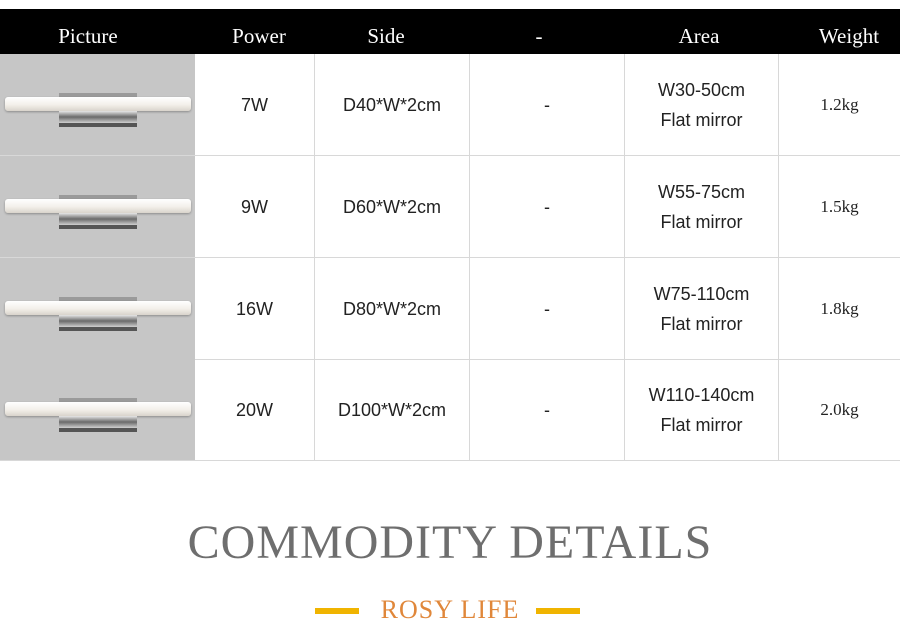 Image resolution: width=900 pixels, height=624 pixels. What do you see at coordinates (702, 206) in the screenshot?
I see `area-cell: W55-75cm Flat mirror` at bounding box center [702, 206].